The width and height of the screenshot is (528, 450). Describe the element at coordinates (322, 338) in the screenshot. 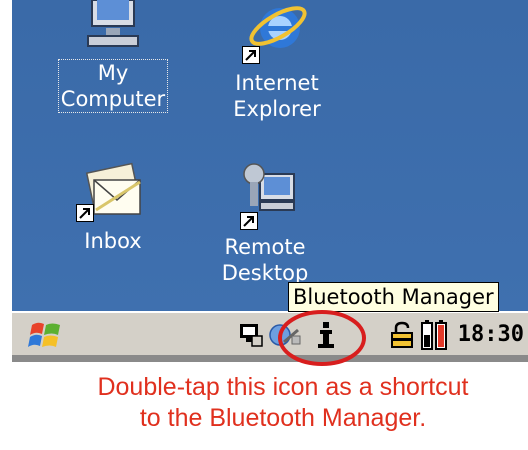

I see `highlight-circle` at that location.